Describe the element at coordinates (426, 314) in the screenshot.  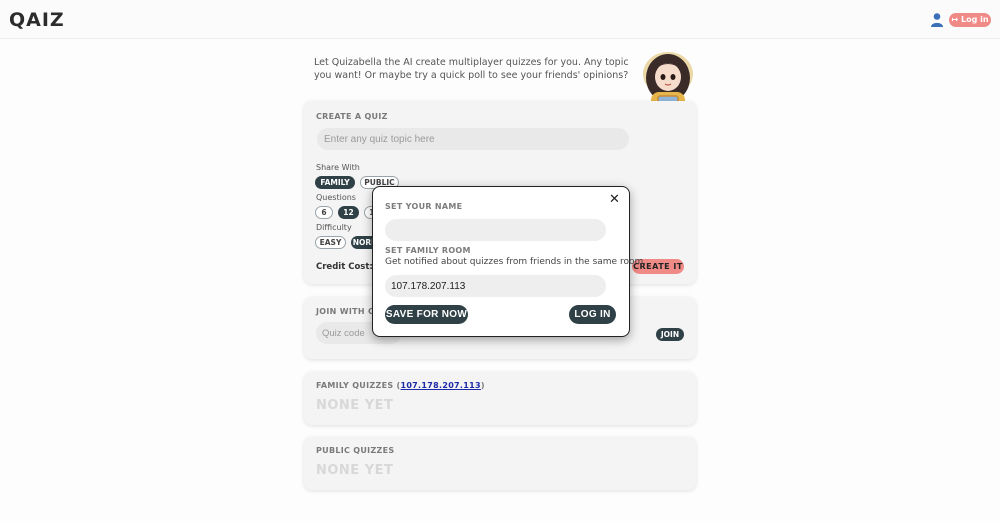
I see `save-for-now-button: SAVE FOR NOW` at that location.